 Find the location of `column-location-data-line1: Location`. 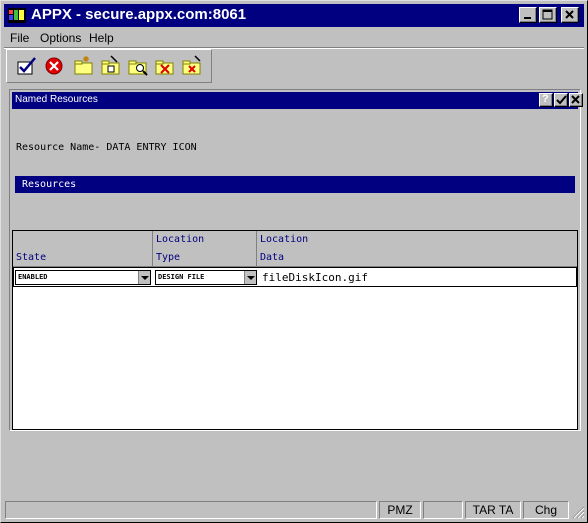

column-location-data-line1: Location is located at coordinates (284, 239).